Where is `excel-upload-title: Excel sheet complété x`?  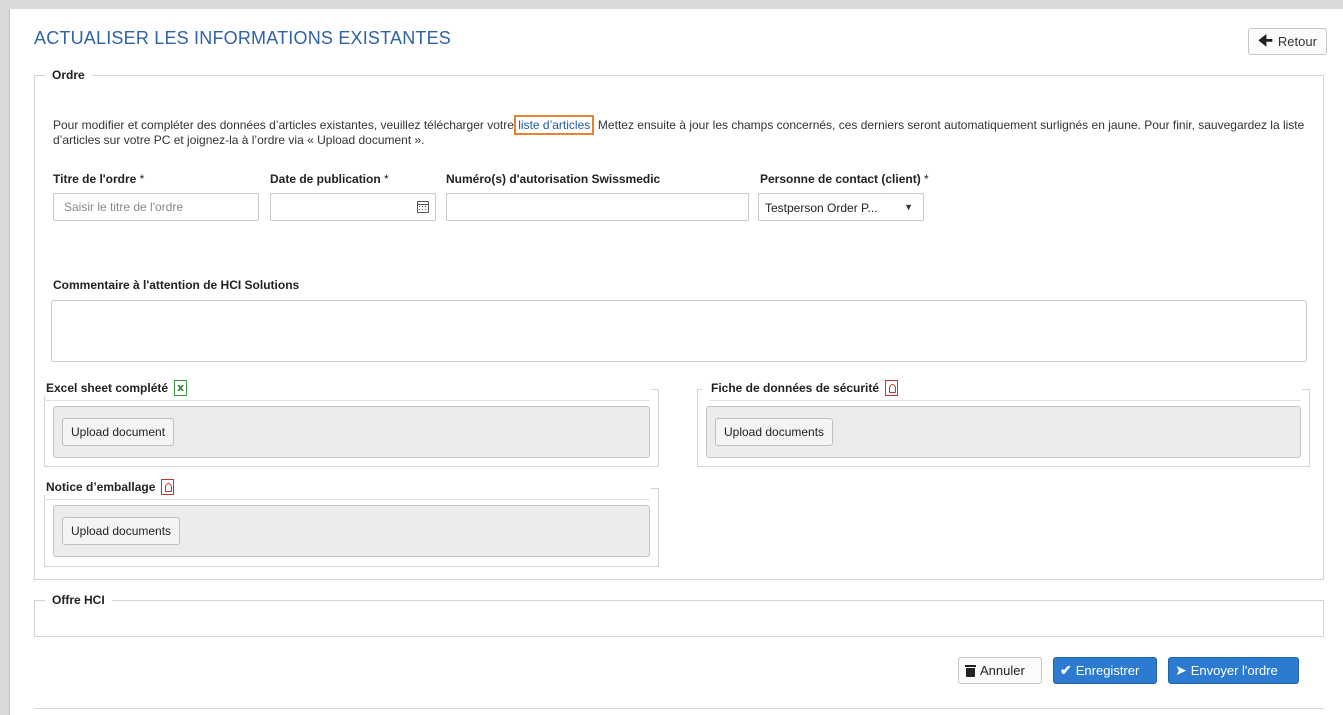 excel-upload-title: Excel sheet complété x is located at coordinates (117, 388).